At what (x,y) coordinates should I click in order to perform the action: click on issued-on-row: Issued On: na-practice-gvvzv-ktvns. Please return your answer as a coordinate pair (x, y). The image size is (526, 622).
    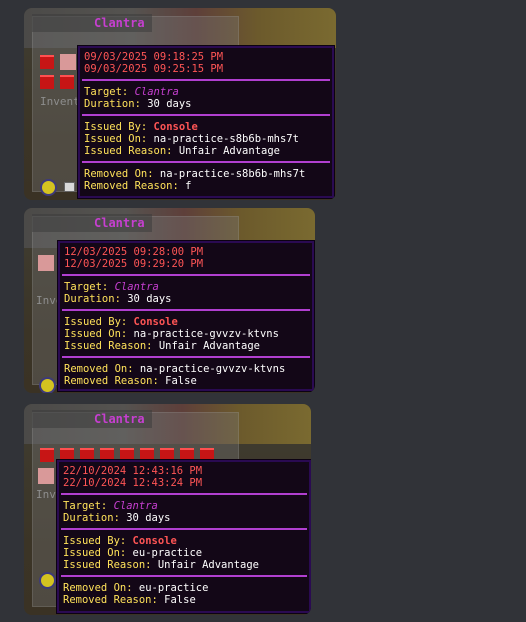
    Looking at the image, I should click on (186, 334).